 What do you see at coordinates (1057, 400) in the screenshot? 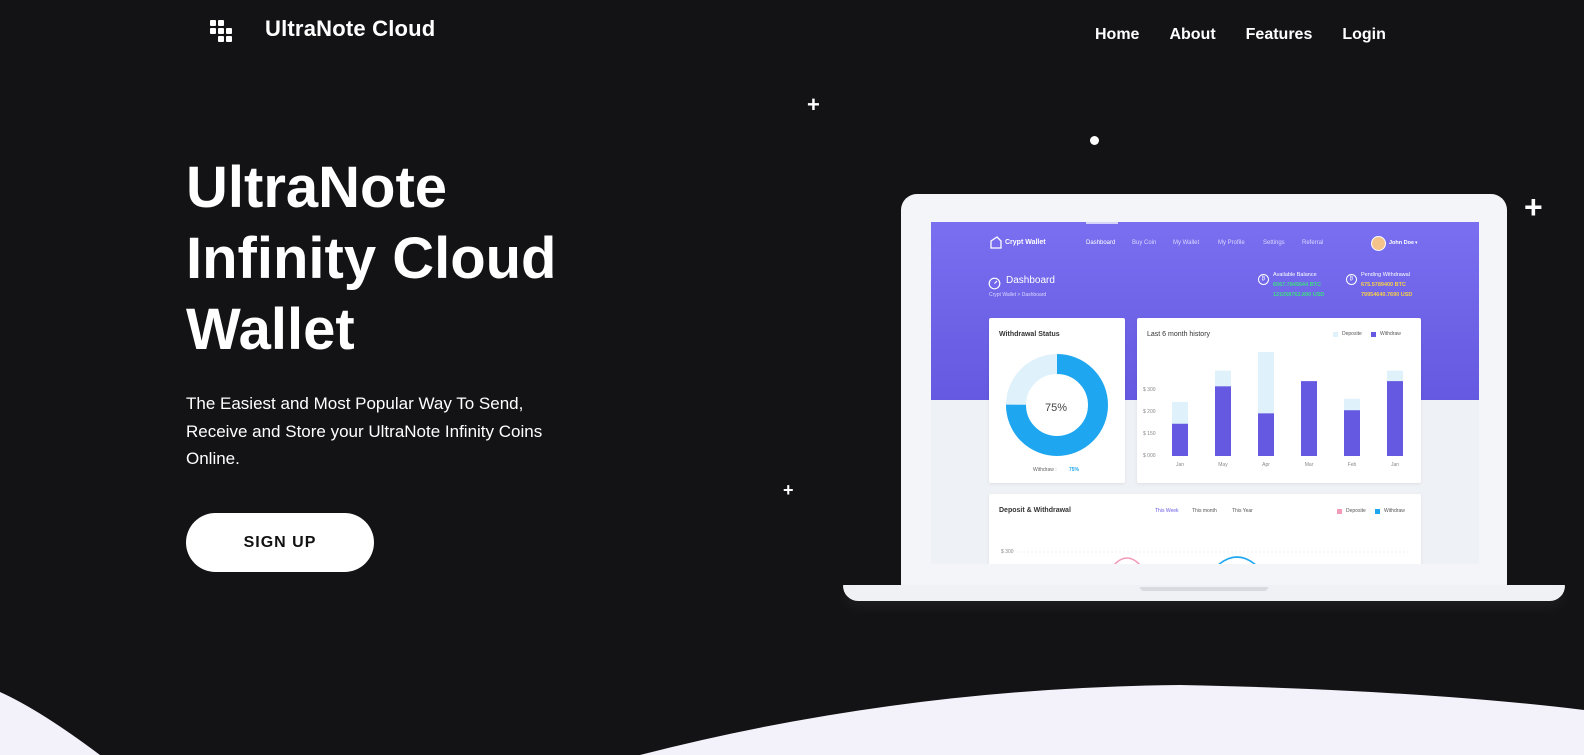
I see `withdrawal-status-card: Withdrawal Status 75% Withdraw : 75%` at bounding box center [1057, 400].